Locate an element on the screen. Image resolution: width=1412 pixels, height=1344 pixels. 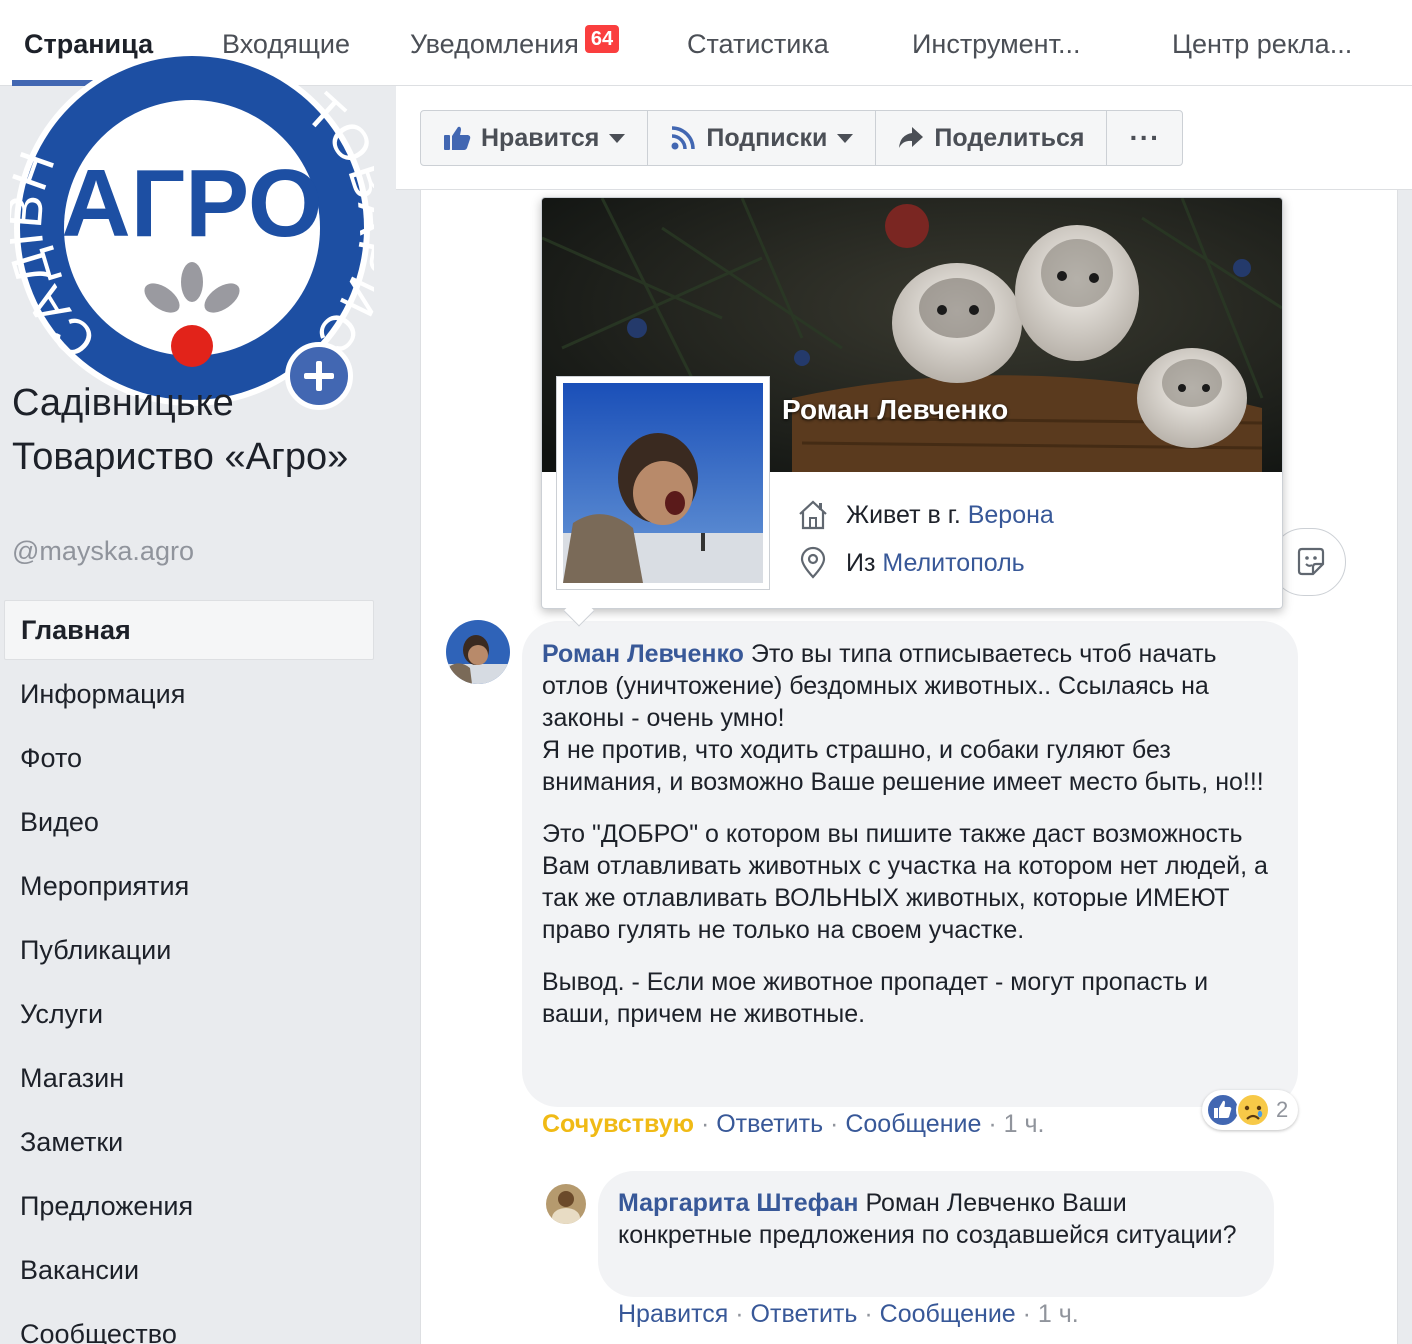
page-title: Садівницьке Товариство «Агро» is located at coordinates (180, 430).